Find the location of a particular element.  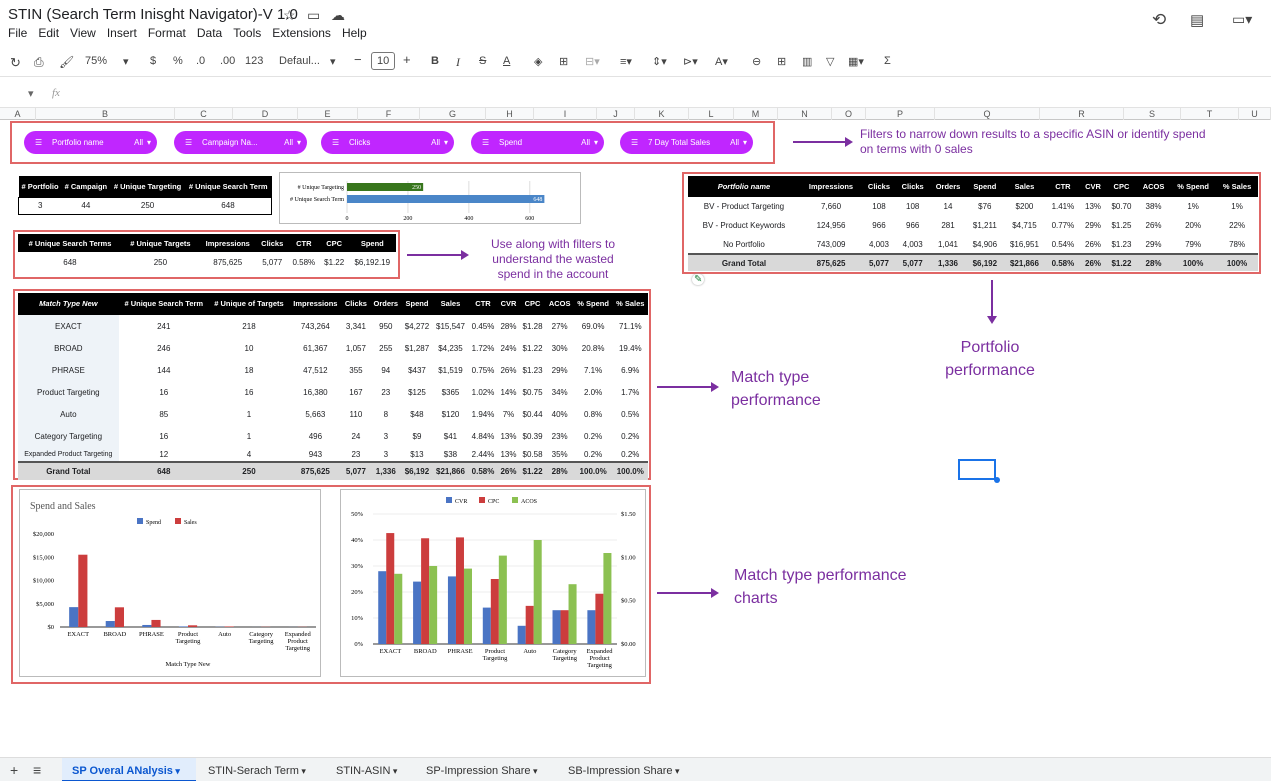

match-cell: $437 is located at coordinates (417, 370).